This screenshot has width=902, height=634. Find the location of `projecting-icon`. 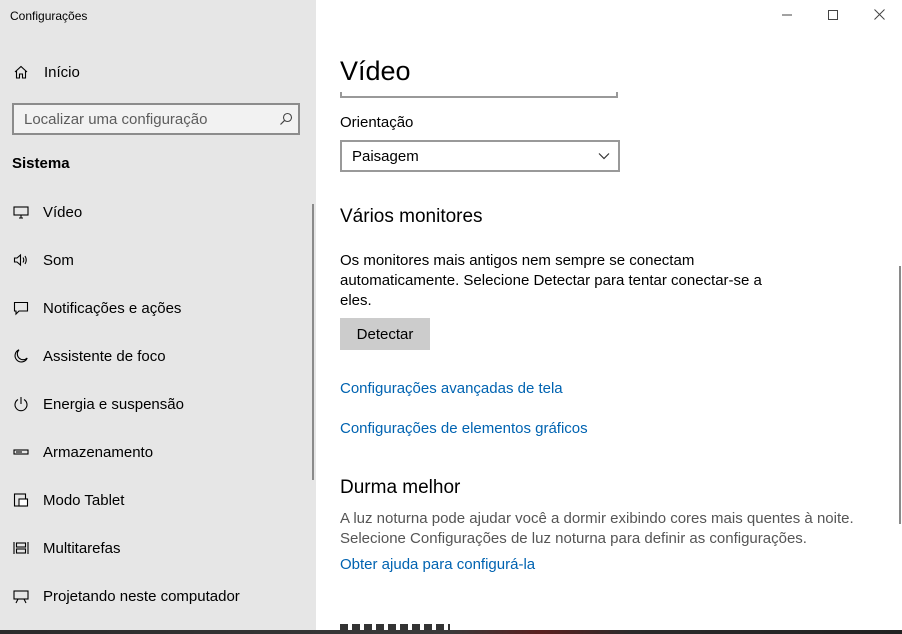

projecting-icon is located at coordinates (21, 596).